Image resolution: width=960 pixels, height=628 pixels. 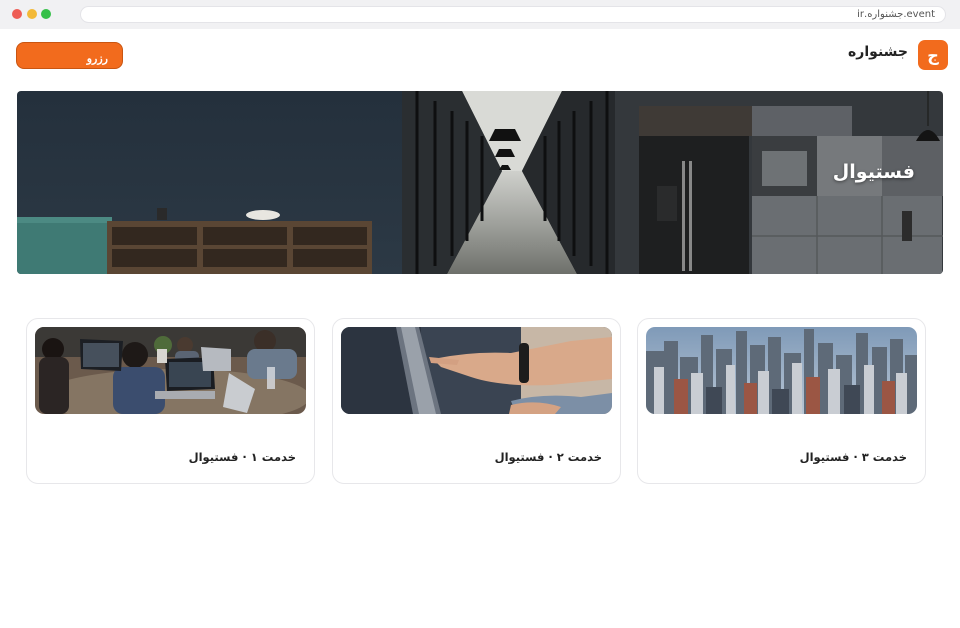 What do you see at coordinates (548, 457) in the screenshot?
I see `service-card-title: خدمت ۲ · فستیوال` at bounding box center [548, 457].